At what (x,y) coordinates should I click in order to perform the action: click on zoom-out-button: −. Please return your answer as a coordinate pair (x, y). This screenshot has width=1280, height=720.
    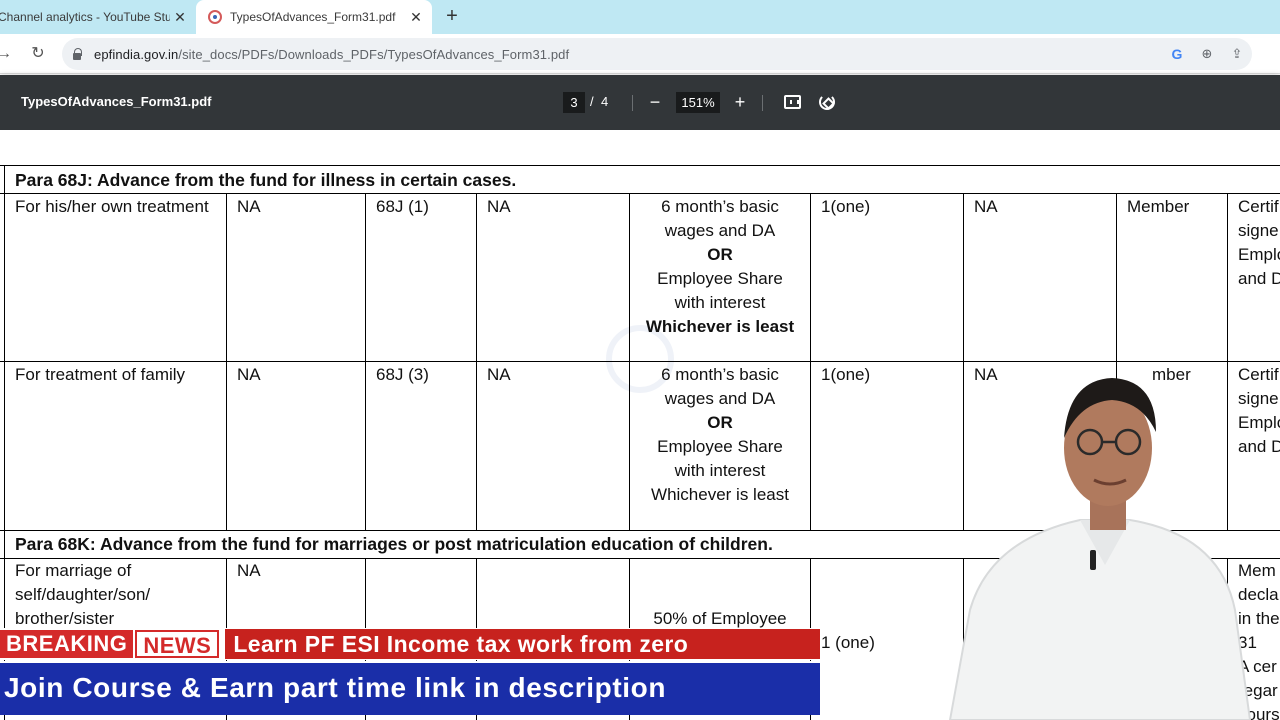
    Looking at the image, I should click on (655, 102).